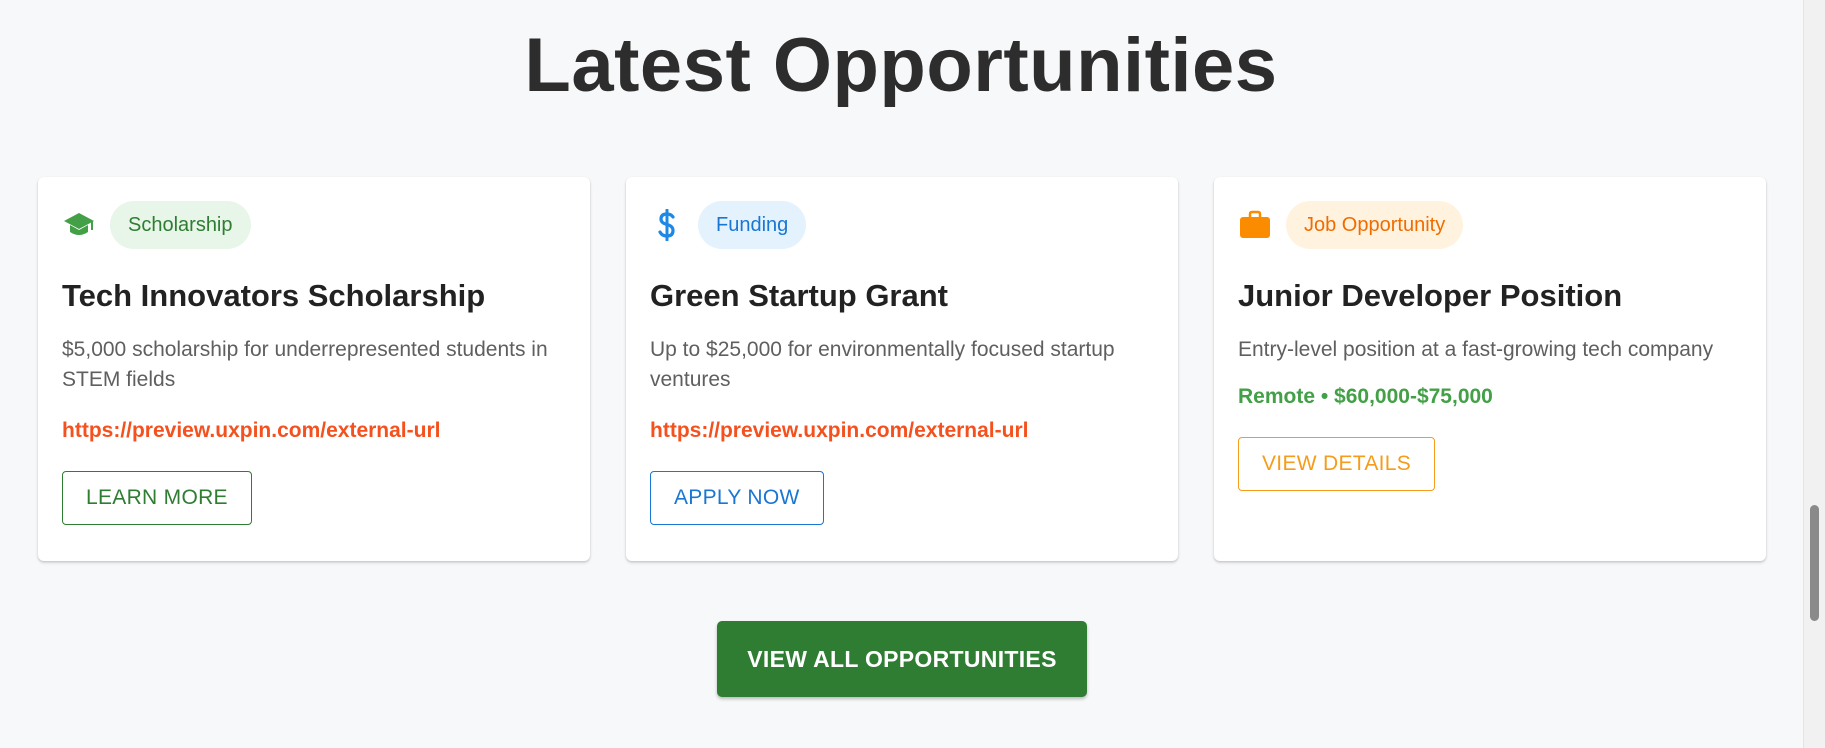  I want to click on card-header: Job Opportunity, so click(1490, 225).